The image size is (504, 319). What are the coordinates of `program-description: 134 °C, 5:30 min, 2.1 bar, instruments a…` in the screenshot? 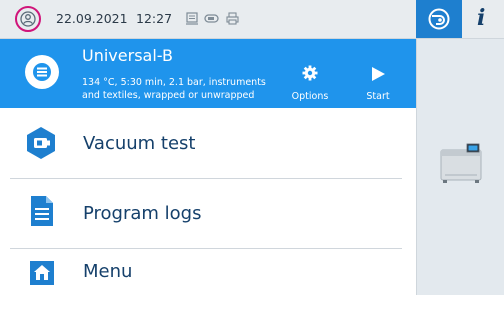 It's located at (182, 89).